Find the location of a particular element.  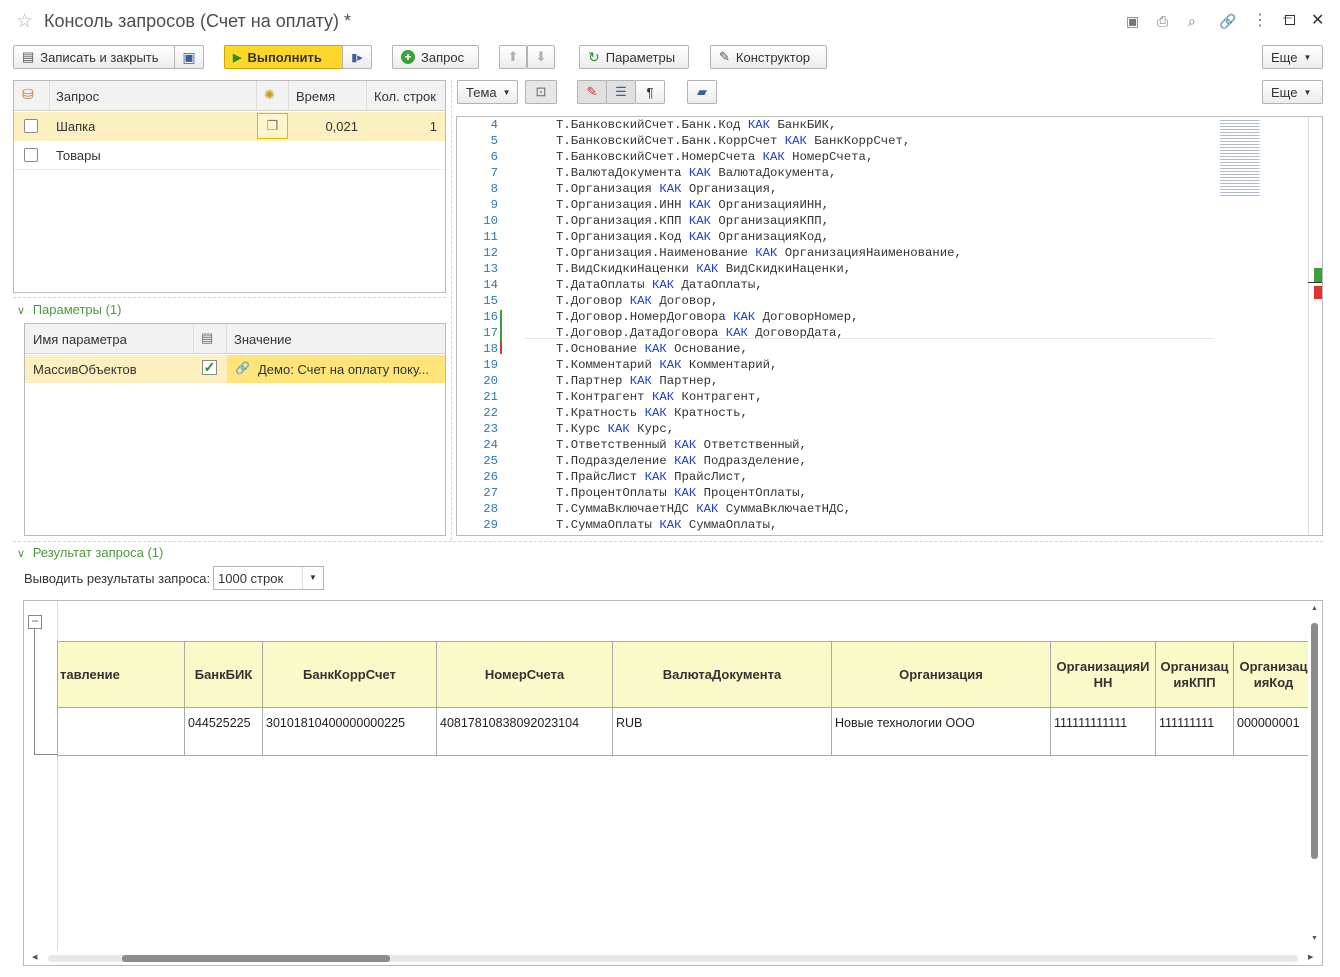

save-icon: ▣ is located at coordinates (1132, 21).